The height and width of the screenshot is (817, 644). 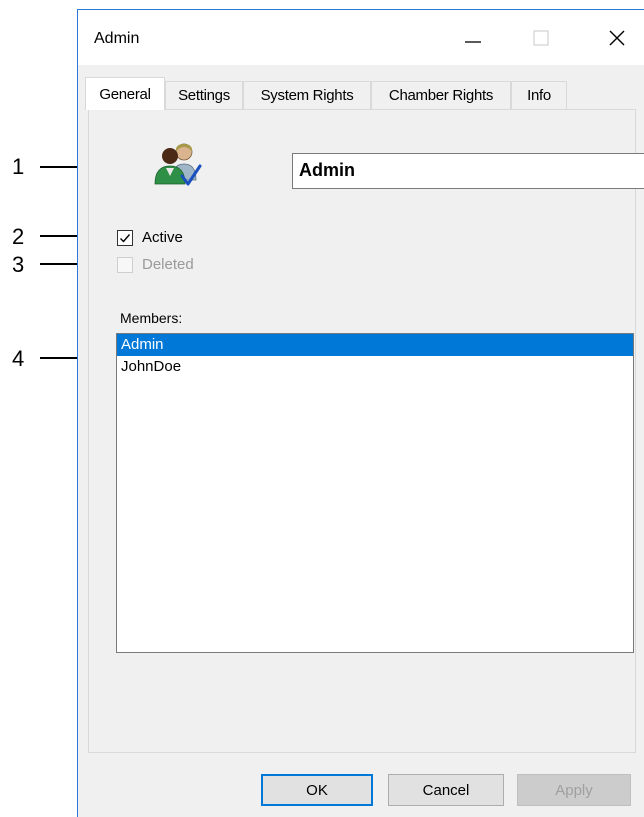 I want to click on list-item: Admin, so click(x=375, y=345).